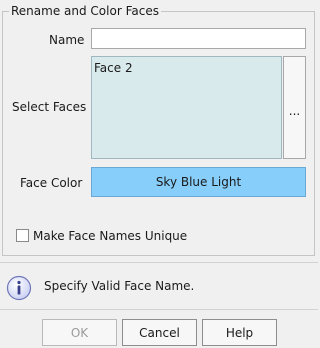  What do you see at coordinates (198, 38) in the screenshot?
I see `name-input` at bounding box center [198, 38].